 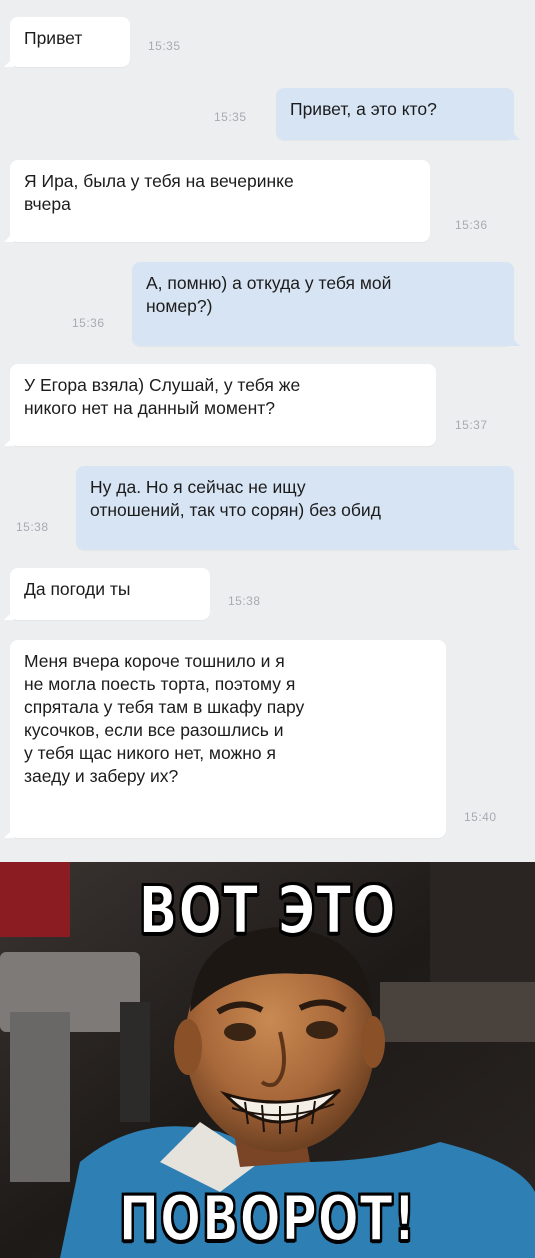 What do you see at coordinates (159, 192) in the screenshot?
I see `message-text: Я Ира, была у тебя на вечеринке вчера` at bounding box center [159, 192].